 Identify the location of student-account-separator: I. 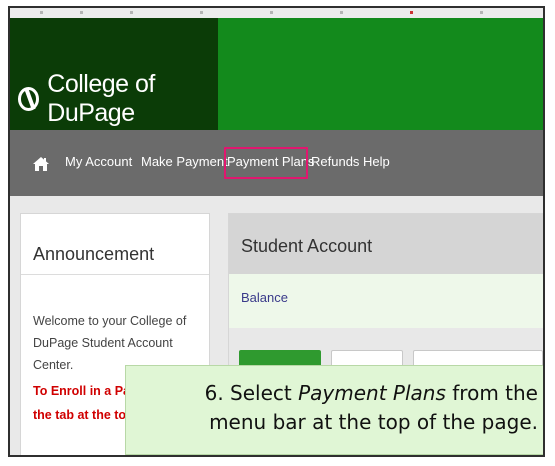
(542, 245).